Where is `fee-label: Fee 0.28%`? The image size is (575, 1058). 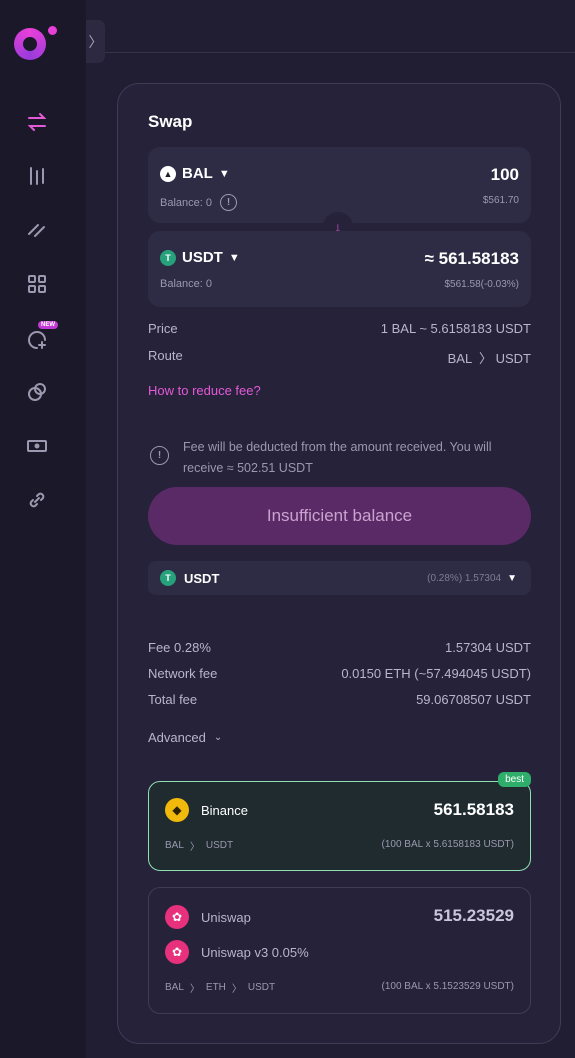
fee-label: Fee 0.28% is located at coordinates (179, 647).